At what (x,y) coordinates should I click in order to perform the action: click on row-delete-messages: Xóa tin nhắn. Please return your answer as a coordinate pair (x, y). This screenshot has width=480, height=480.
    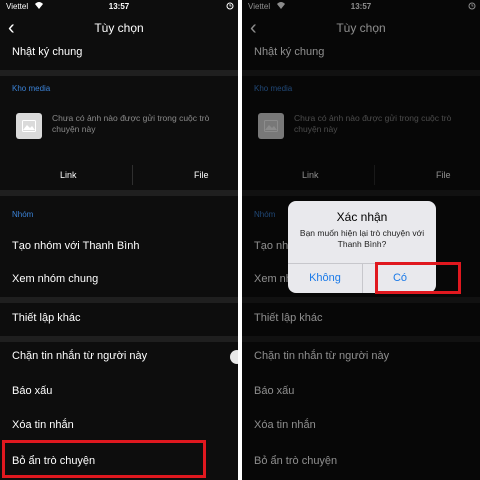
    Looking at the image, I should click on (125, 425).